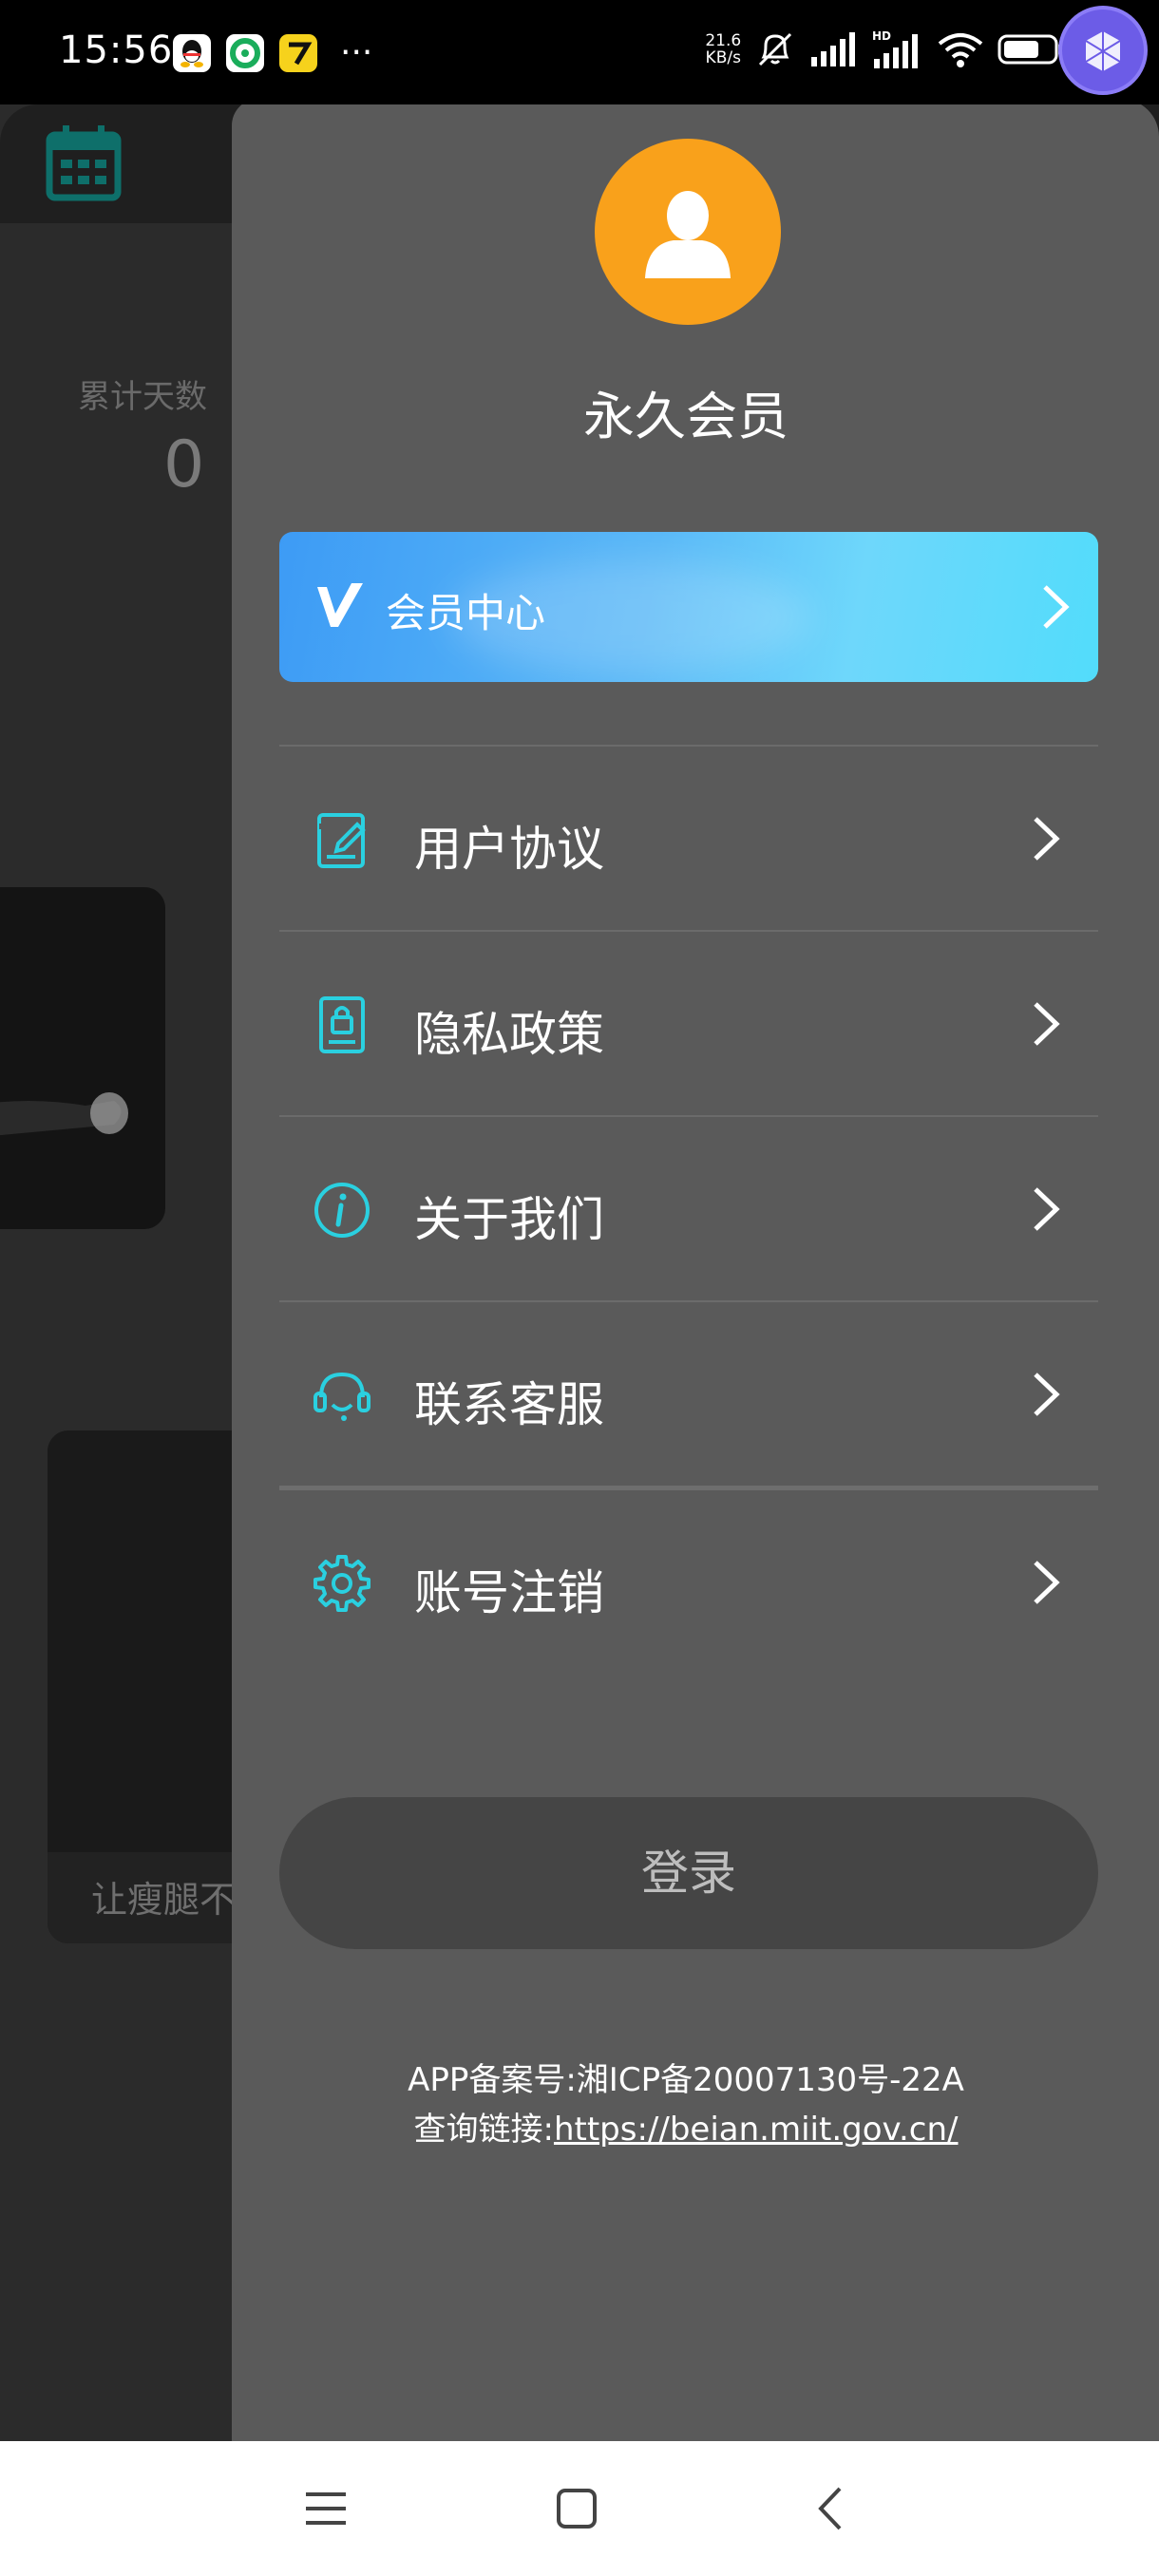 Image resolution: width=1159 pixels, height=2576 pixels. What do you see at coordinates (688, 607) in the screenshot?
I see `vip-center-button: 会员中心` at bounding box center [688, 607].